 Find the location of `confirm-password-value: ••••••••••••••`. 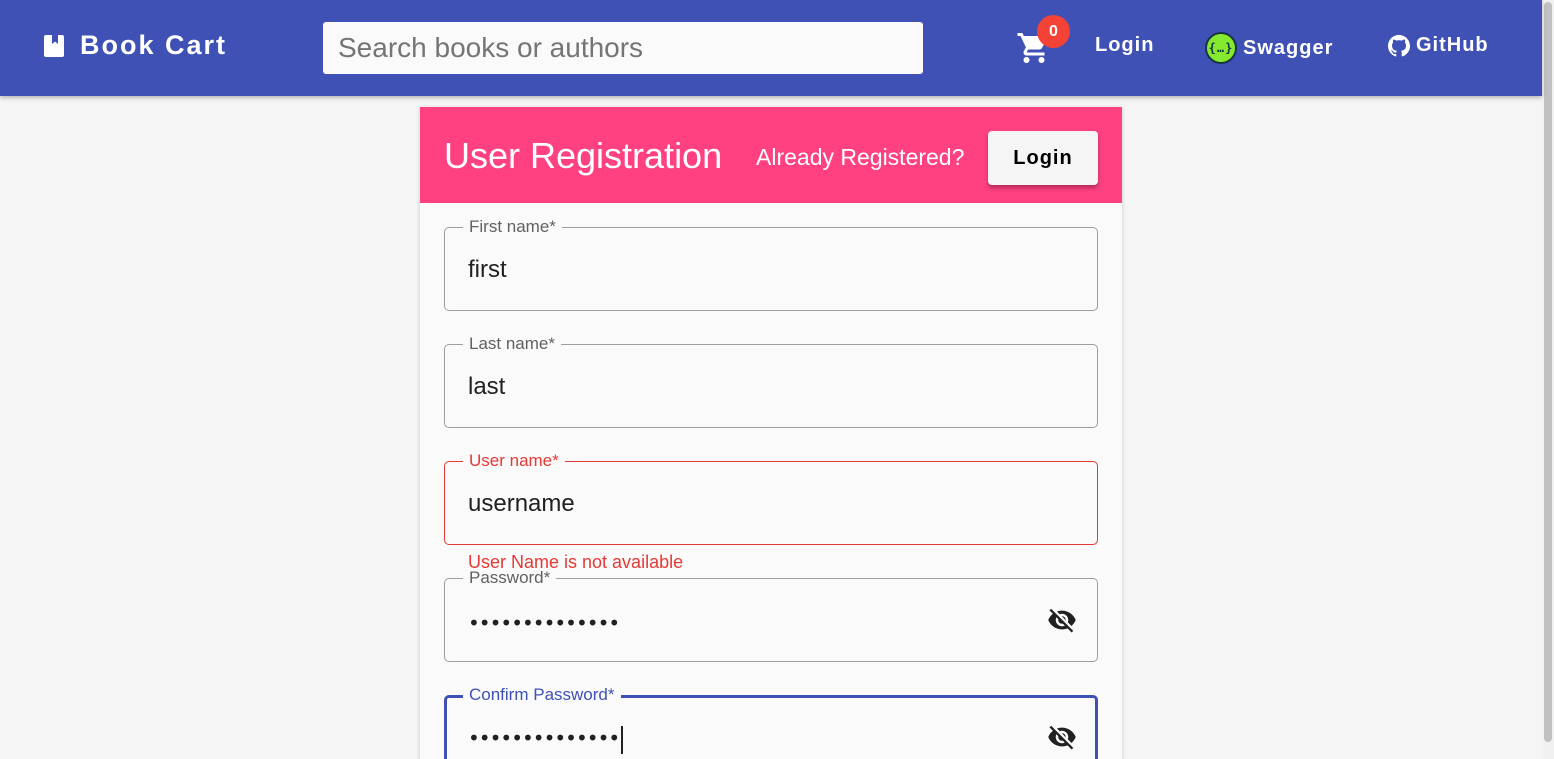

confirm-password-value: •••••••••••••• is located at coordinates (546, 739).